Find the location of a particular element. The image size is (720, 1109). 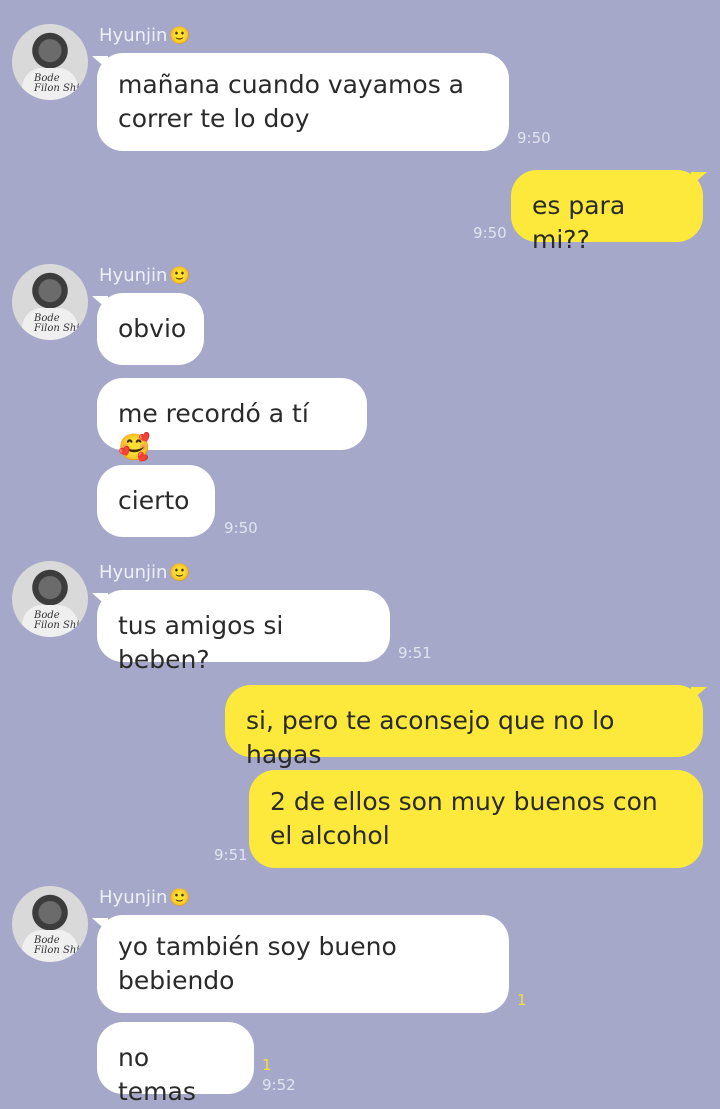

message-bubble-incoming: cierto is located at coordinates (156, 501).